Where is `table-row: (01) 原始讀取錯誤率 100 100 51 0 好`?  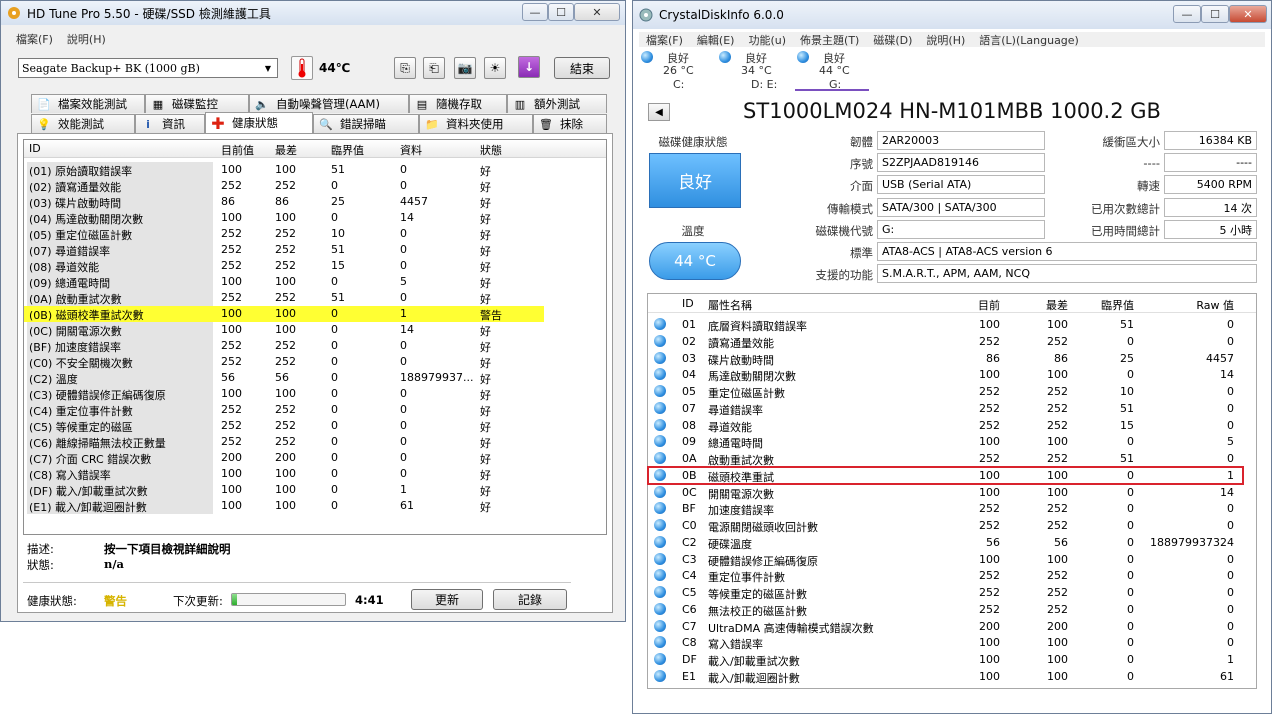
table-row: (01) 原始讀取錯誤率 100 100 51 0 好 is located at coordinates (284, 170).